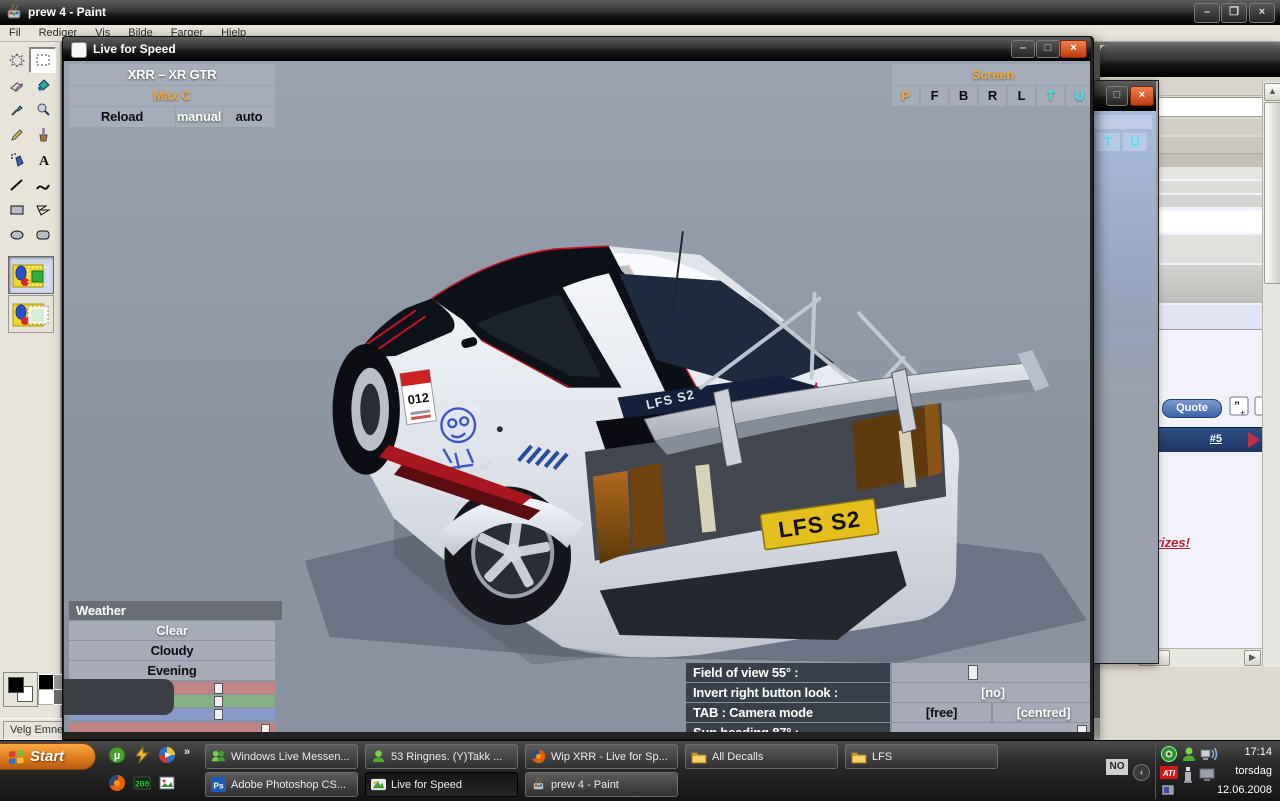 The width and height of the screenshot is (1280, 801). I want to click on weather-option-cloudy: Cloudy, so click(172, 650).